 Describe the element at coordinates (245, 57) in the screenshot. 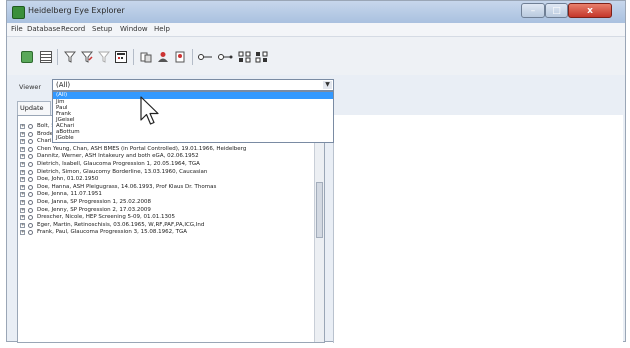

I see `network-icon` at that location.